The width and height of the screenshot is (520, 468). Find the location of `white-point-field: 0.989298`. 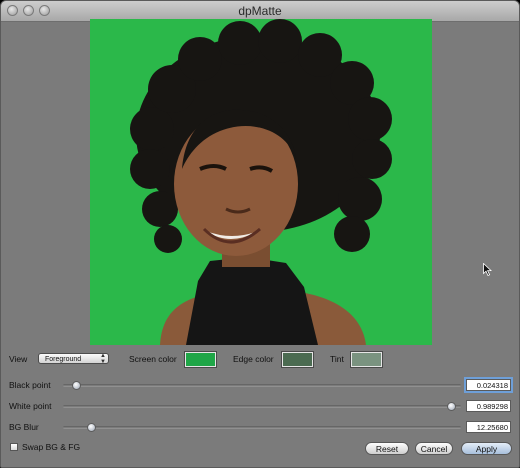

white-point-field: 0.989298 is located at coordinates (488, 406).